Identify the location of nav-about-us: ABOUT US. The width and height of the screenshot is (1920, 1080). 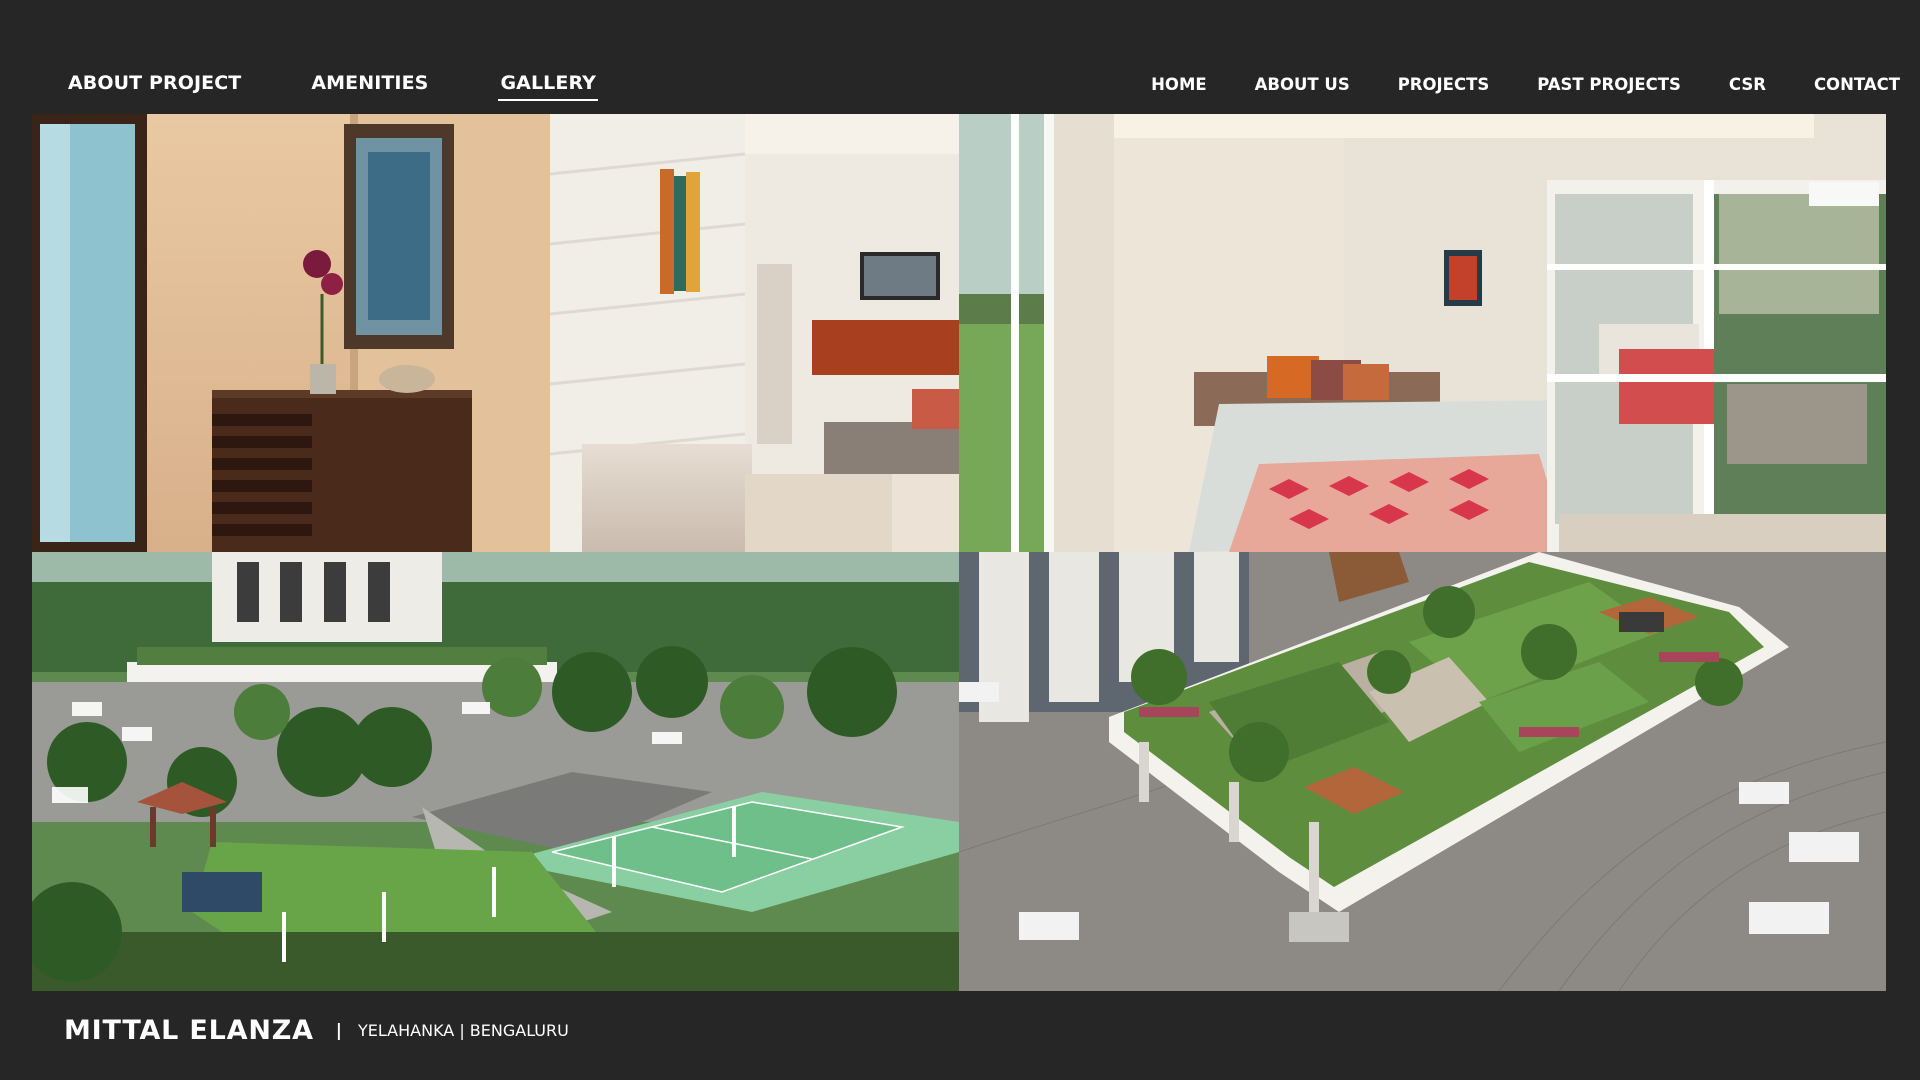
(1302, 84).